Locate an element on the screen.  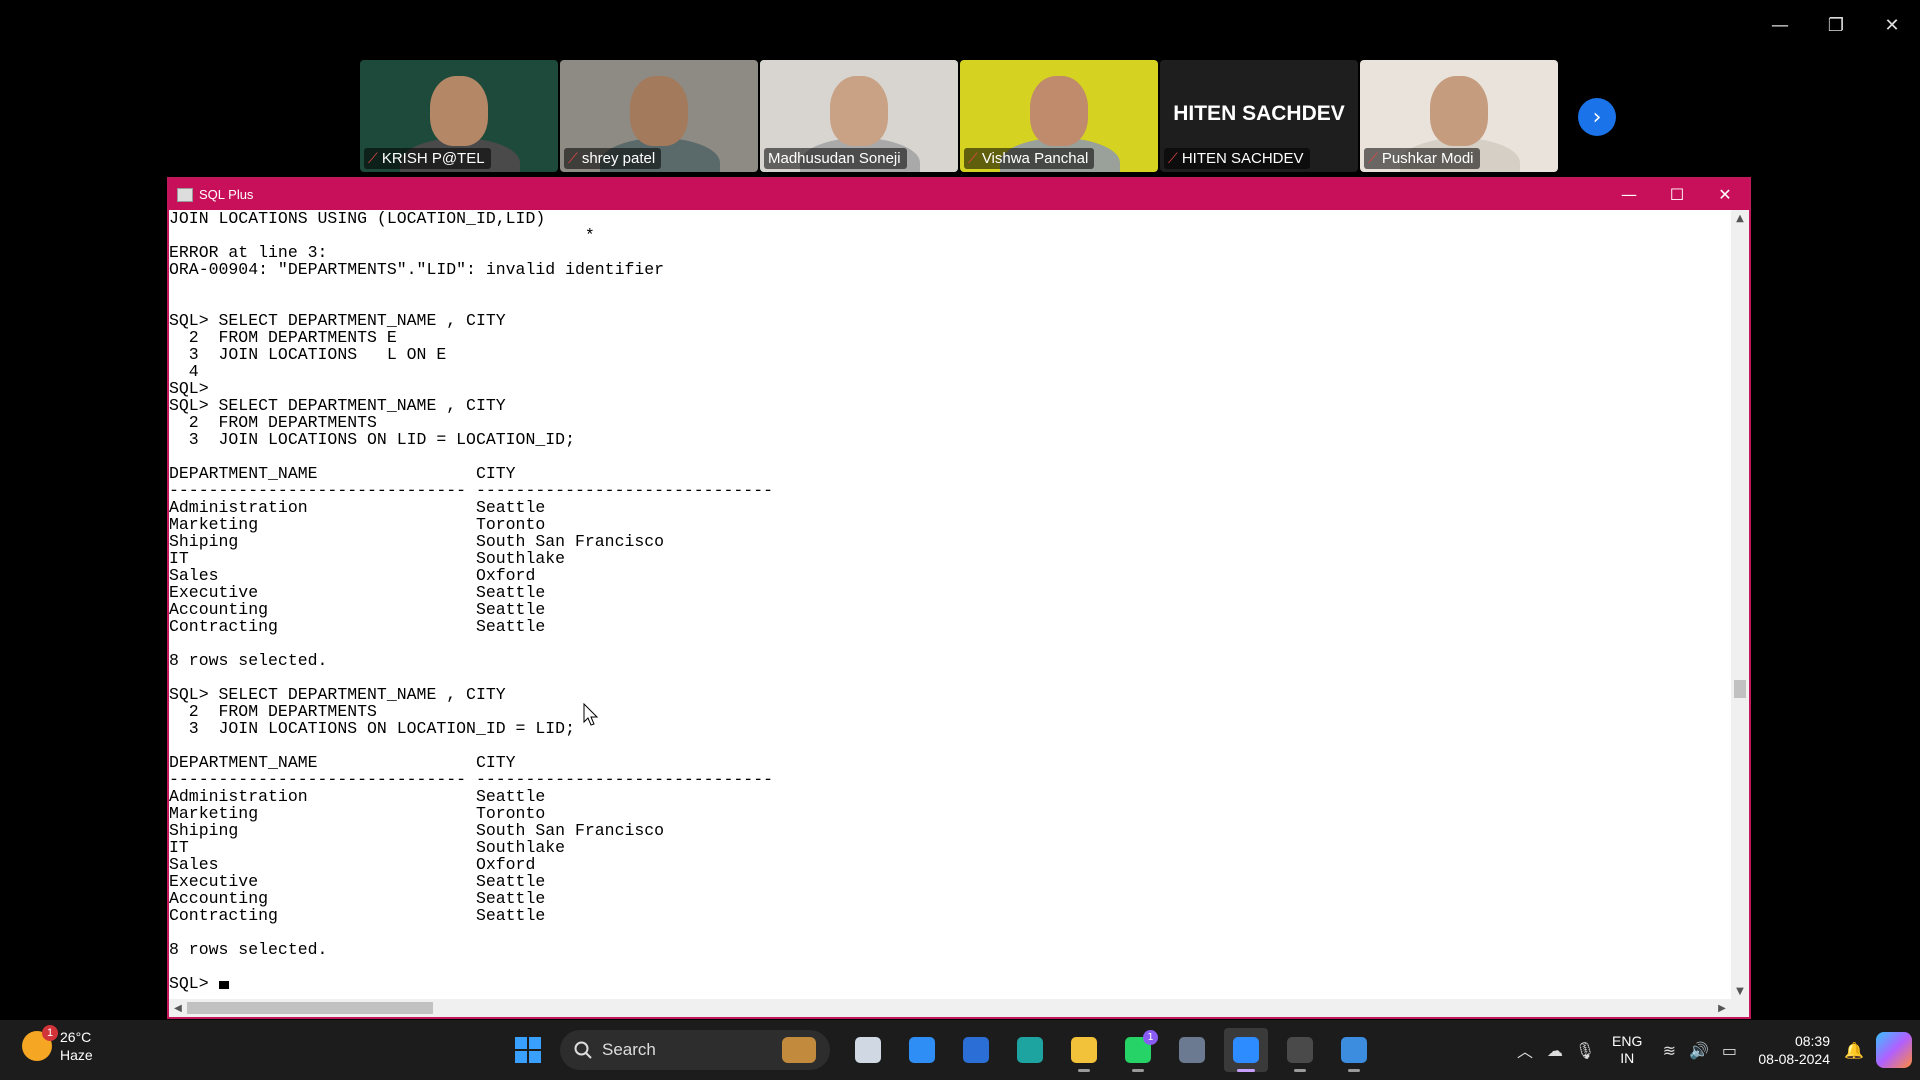
clock: 08:39 08-08-2024 is located at coordinates (1794, 1050).